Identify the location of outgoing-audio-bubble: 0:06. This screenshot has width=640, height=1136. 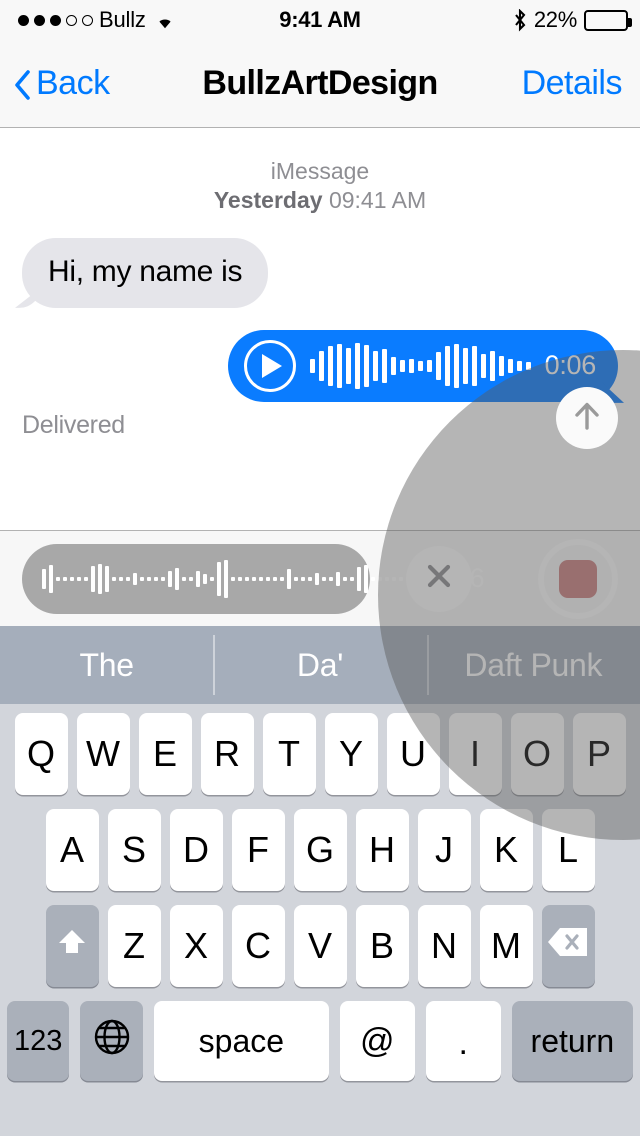
(422, 365).